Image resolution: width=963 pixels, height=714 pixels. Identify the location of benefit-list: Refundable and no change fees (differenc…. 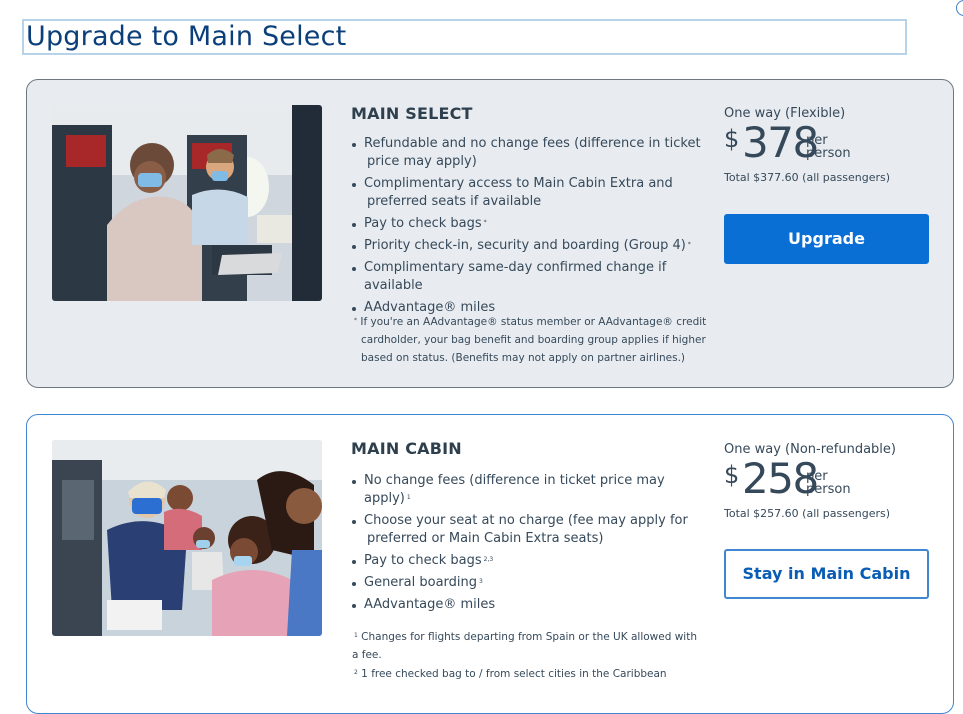
(531, 228).